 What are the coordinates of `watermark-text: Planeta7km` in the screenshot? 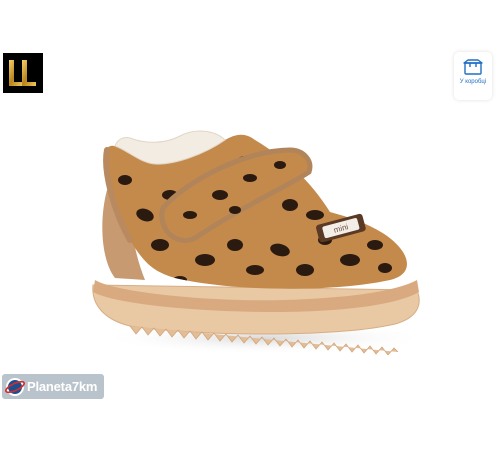 It's located at (62, 386).